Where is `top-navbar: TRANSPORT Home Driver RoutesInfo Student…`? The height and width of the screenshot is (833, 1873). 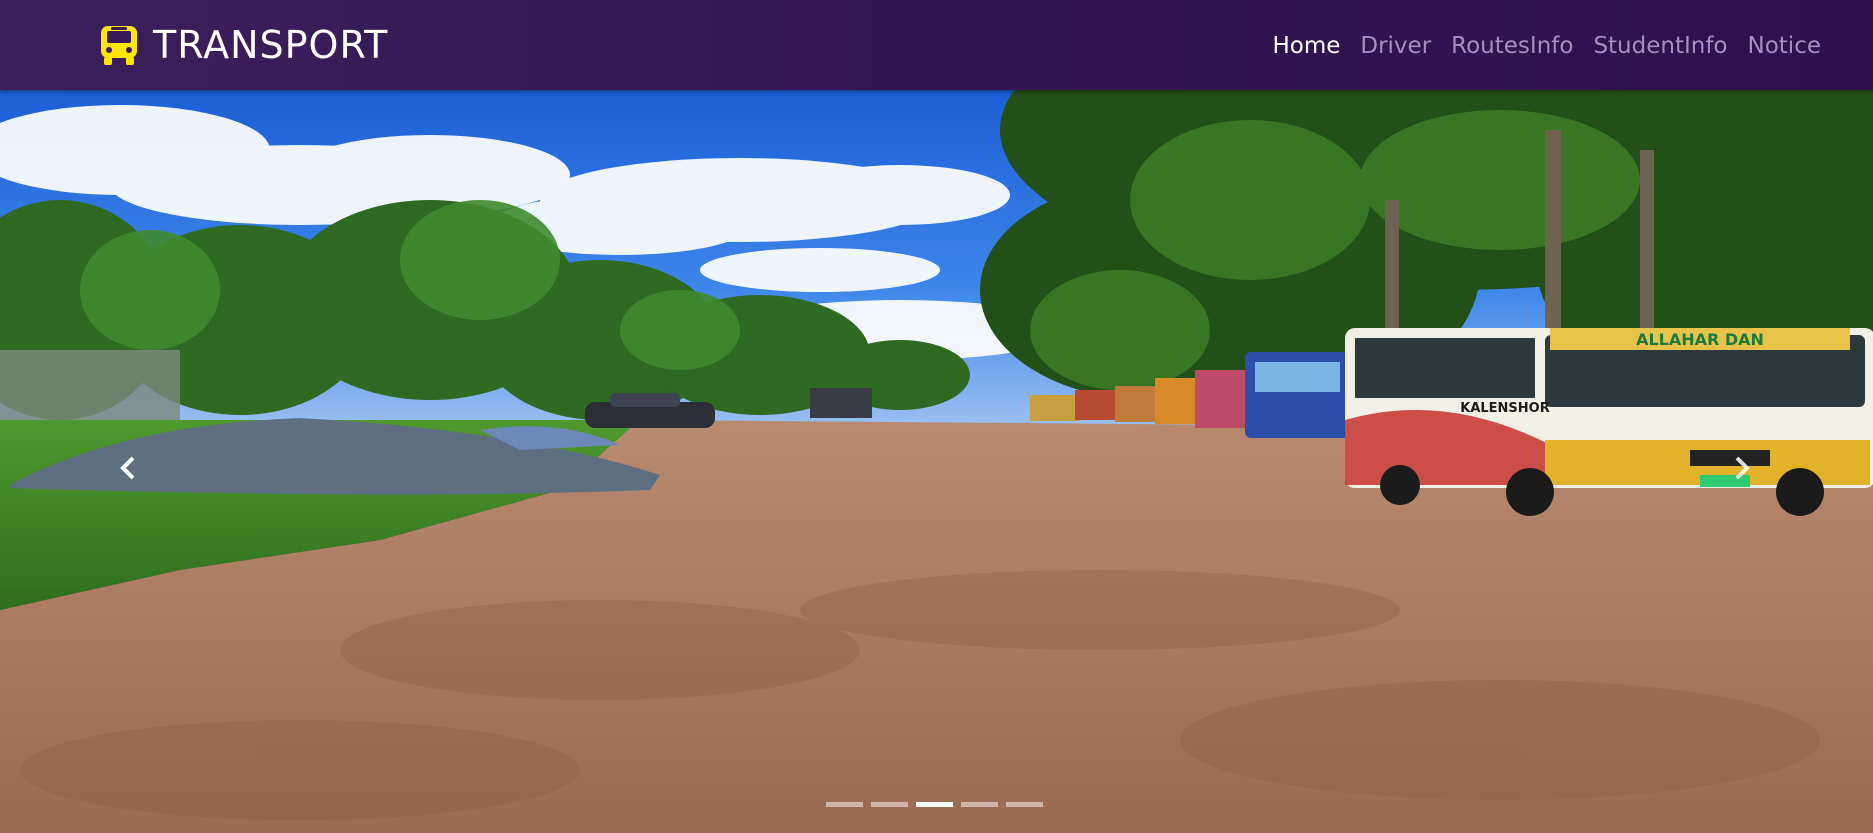
top-navbar: TRANSPORT Home Driver RoutesInfo Student… is located at coordinates (936, 45).